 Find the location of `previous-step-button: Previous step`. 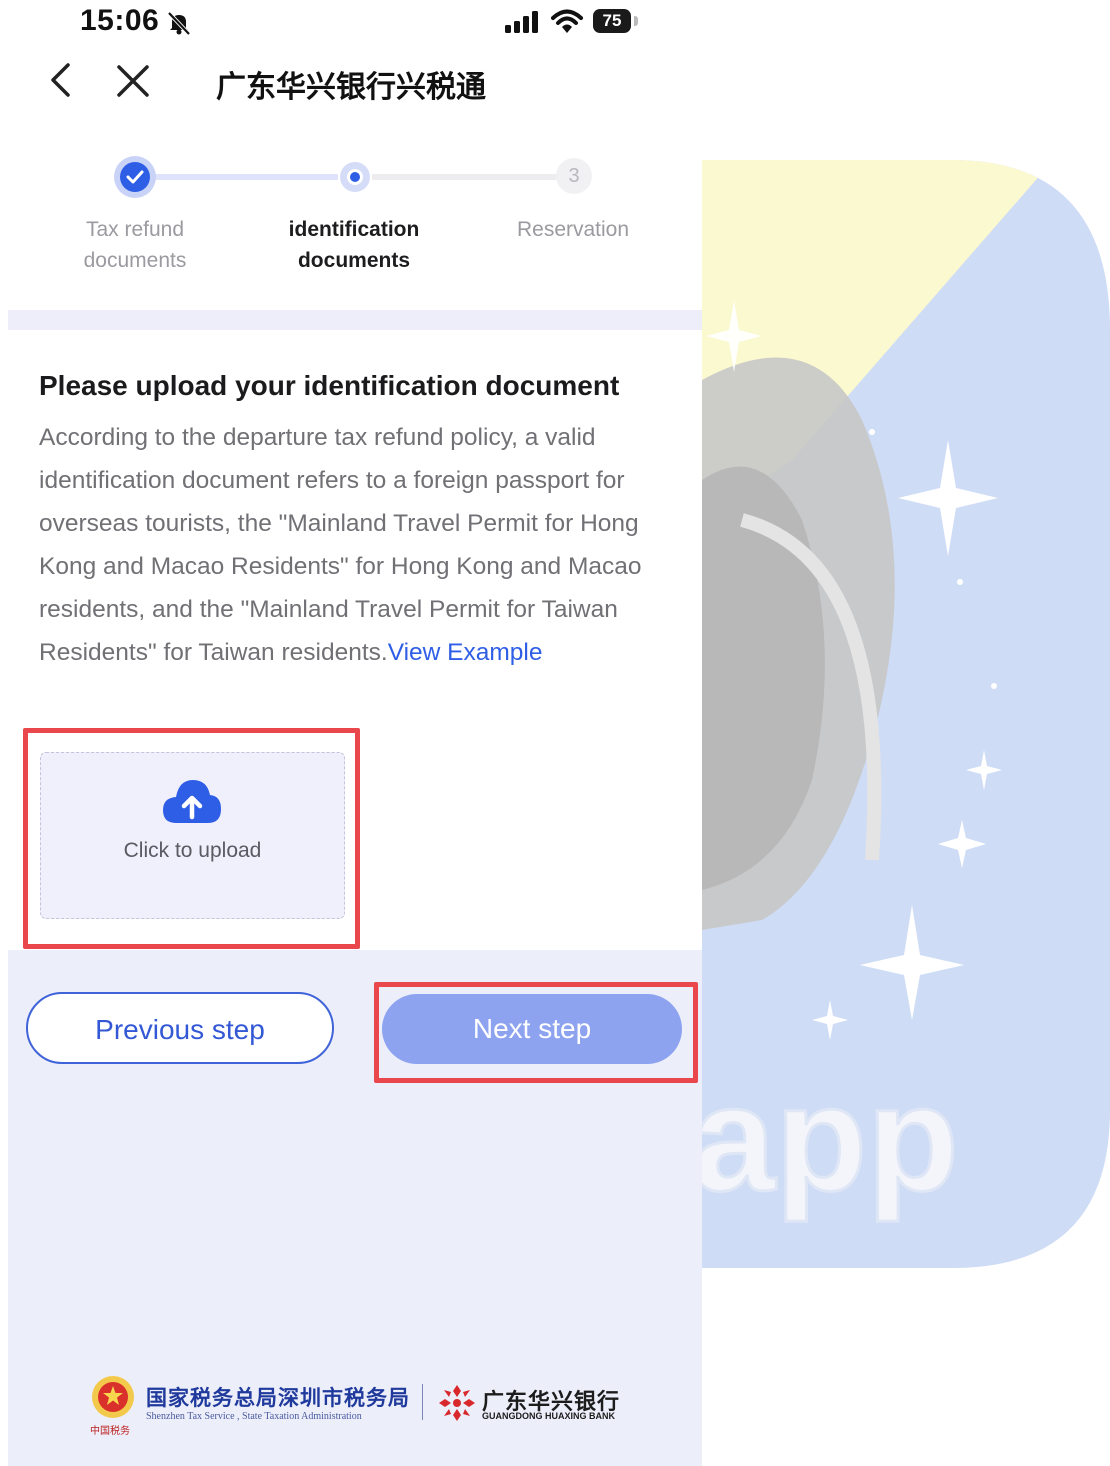

previous-step-button: Previous step is located at coordinates (180, 1028).